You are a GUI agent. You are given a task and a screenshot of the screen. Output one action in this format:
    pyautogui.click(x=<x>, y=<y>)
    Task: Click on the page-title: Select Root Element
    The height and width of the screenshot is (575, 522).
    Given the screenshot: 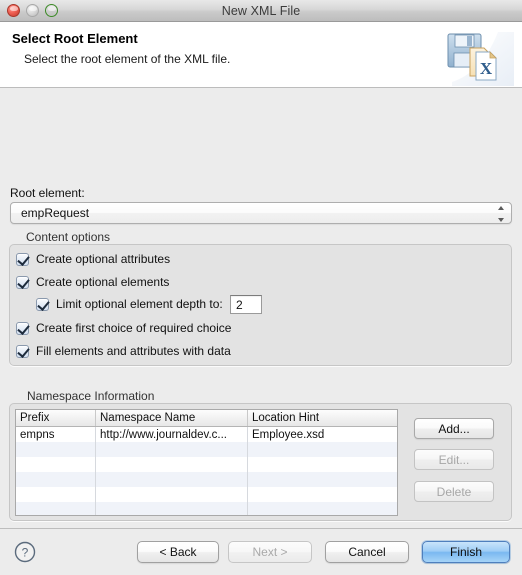 What is the action you would take?
    pyautogui.click(x=75, y=38)
    